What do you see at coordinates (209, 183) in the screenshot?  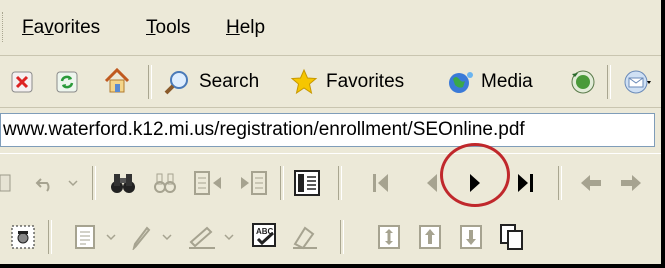 I see `previous-view-icon` at bounding box center [209, 183].